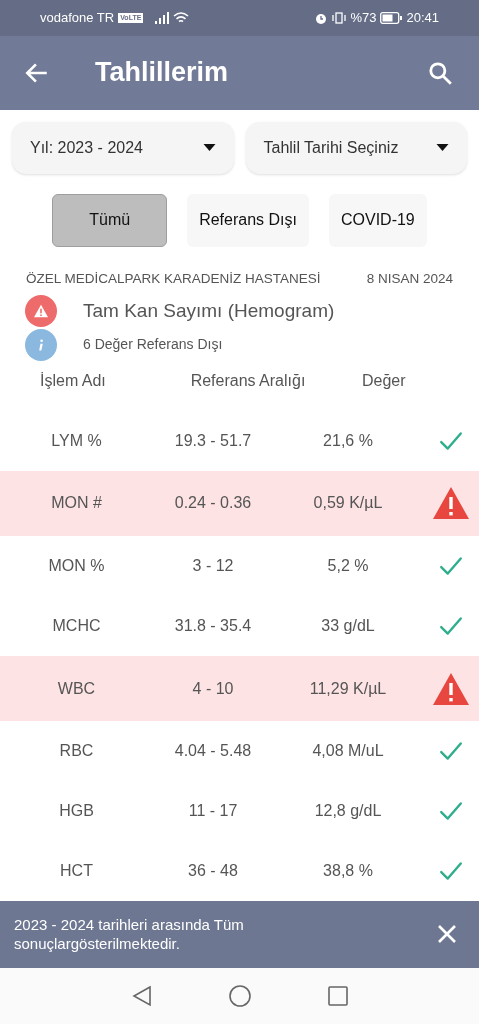  I want to click on hospital-name: ÖZEL MEDİCALPARK KARADENİZ HASTANESİ, so click(173, 278).